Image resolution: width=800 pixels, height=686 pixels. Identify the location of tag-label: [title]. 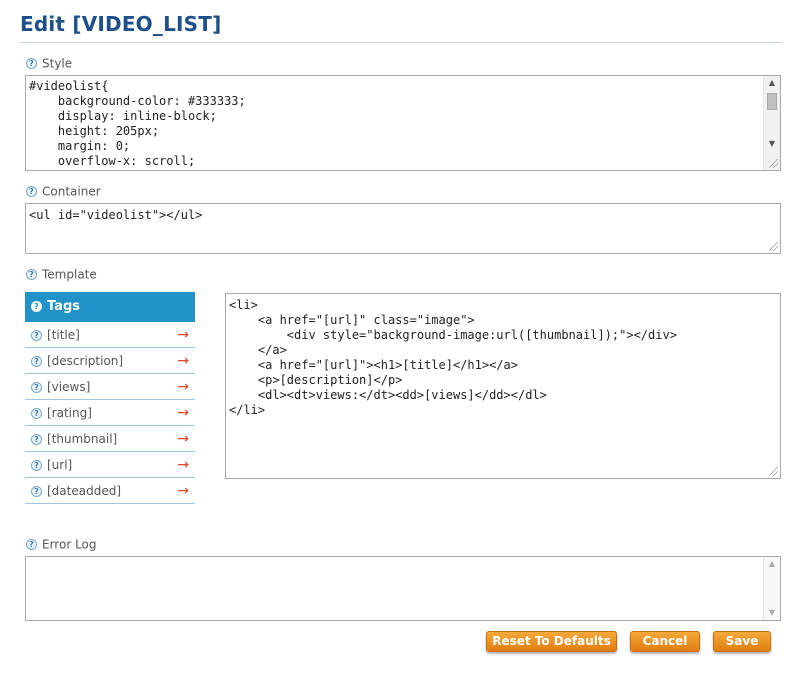
(63, 335).